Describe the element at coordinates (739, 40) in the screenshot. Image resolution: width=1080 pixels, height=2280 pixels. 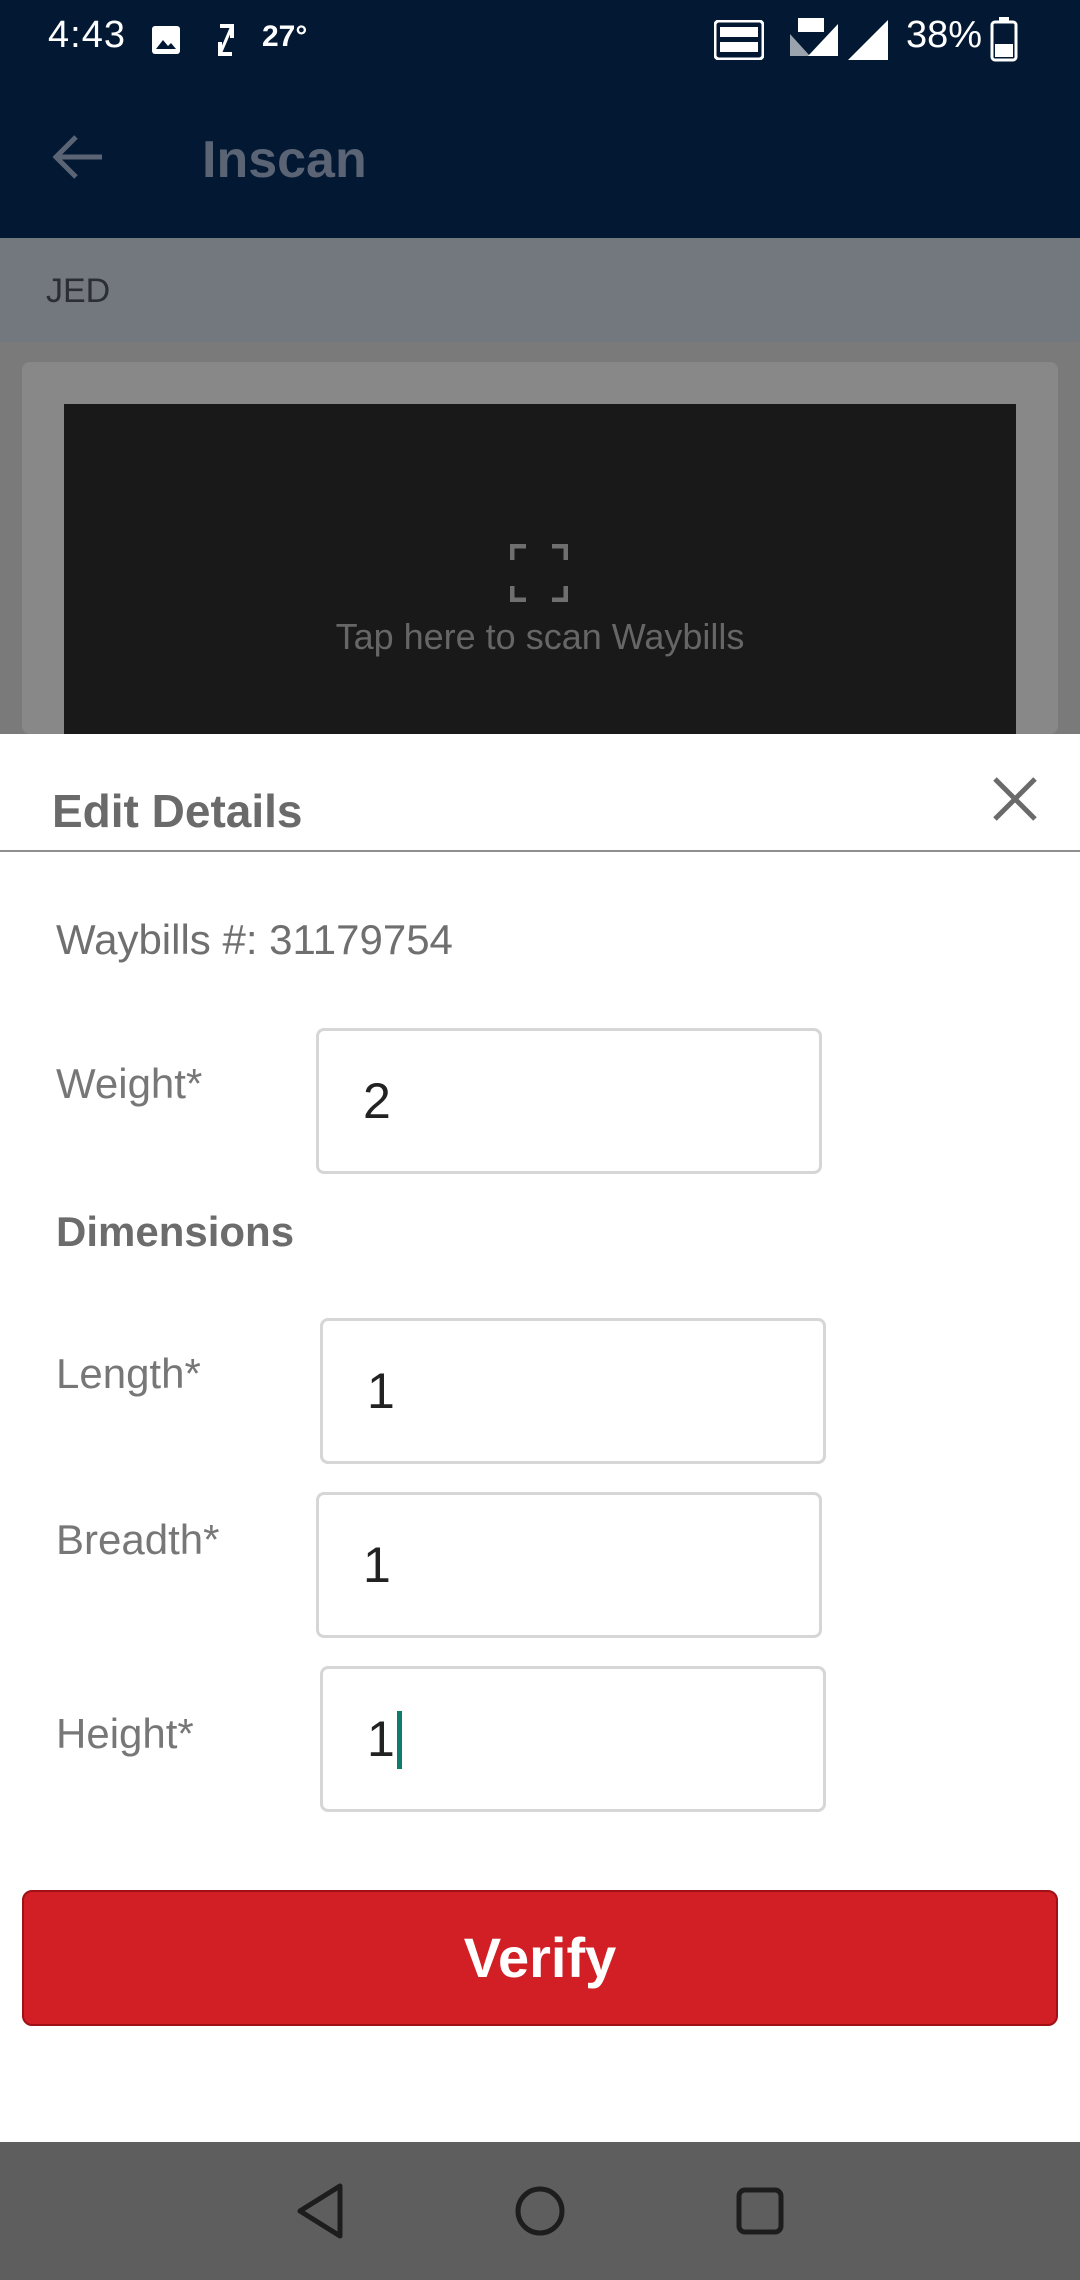
I see `volte-icon` at that location.